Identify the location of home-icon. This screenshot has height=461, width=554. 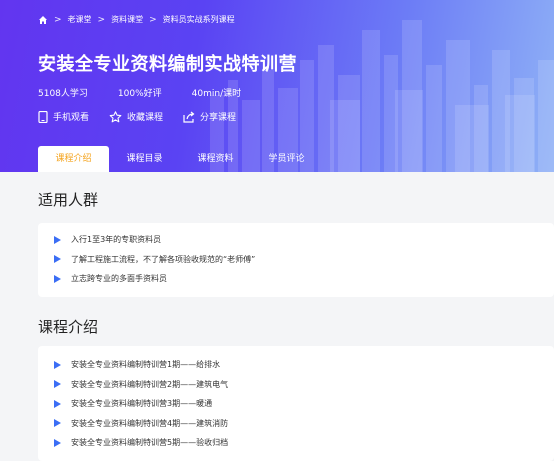
(43, 20).